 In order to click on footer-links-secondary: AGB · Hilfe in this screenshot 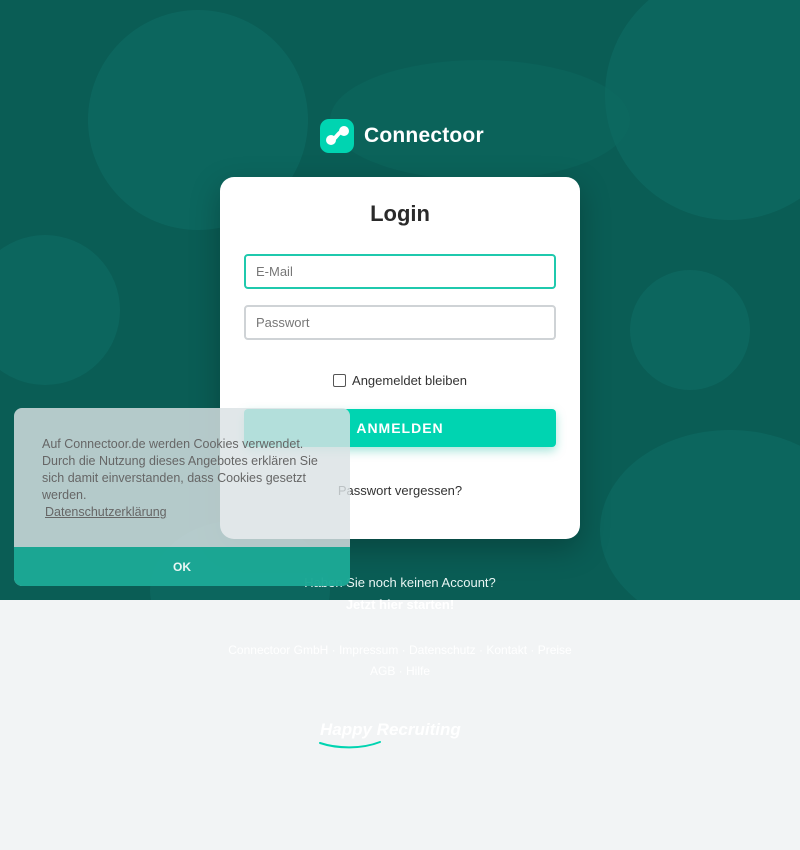, I will do `click(400, 671)`.